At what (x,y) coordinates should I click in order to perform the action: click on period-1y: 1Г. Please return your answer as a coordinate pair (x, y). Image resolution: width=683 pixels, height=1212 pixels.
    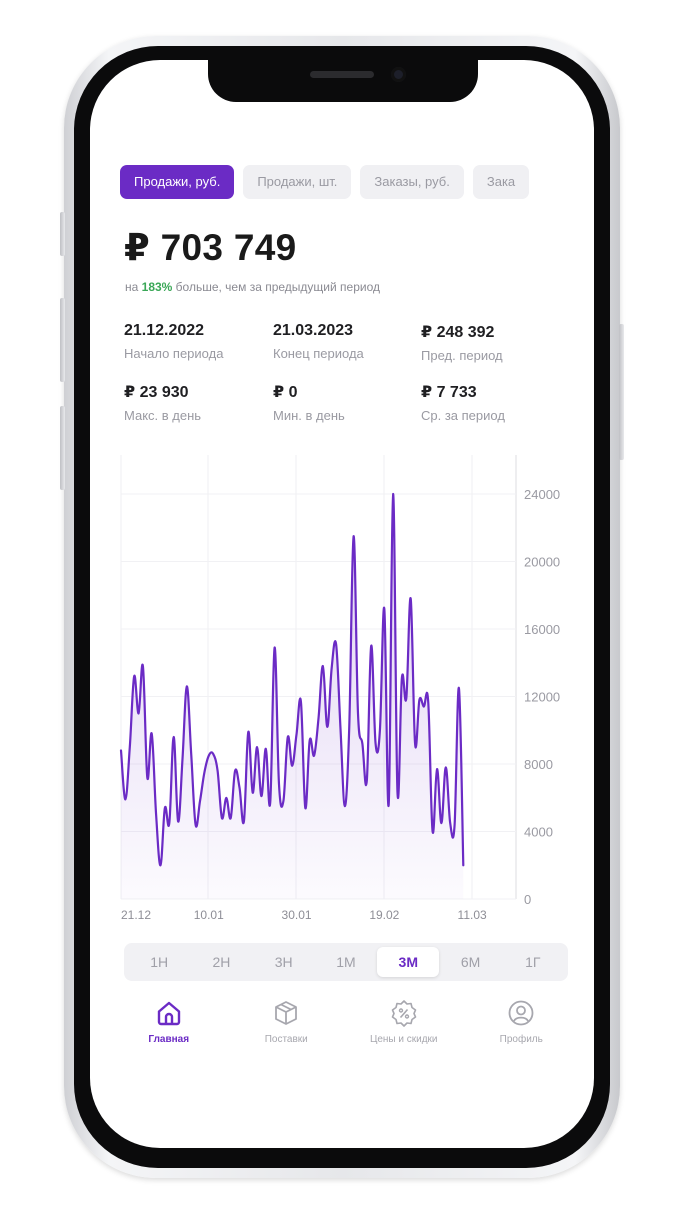
    Looking at the image, I should click on (533, 962).